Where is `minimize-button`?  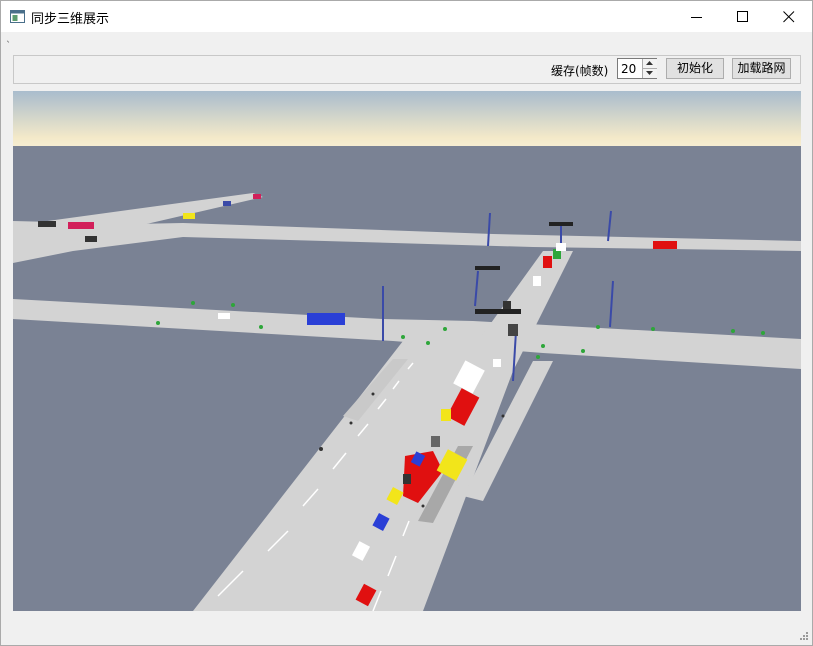
minimize-button is located at coordinates (697, 16).